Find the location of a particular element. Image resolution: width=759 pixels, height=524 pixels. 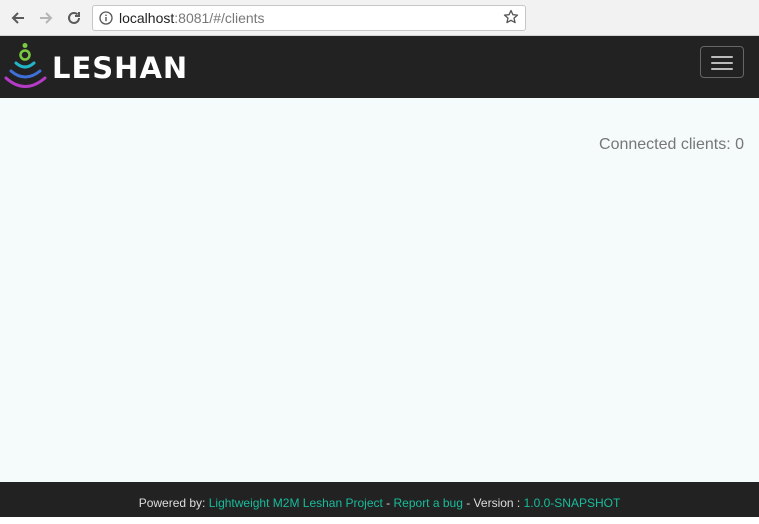

hamburger-menu-button is located at coordinates (722, 62).